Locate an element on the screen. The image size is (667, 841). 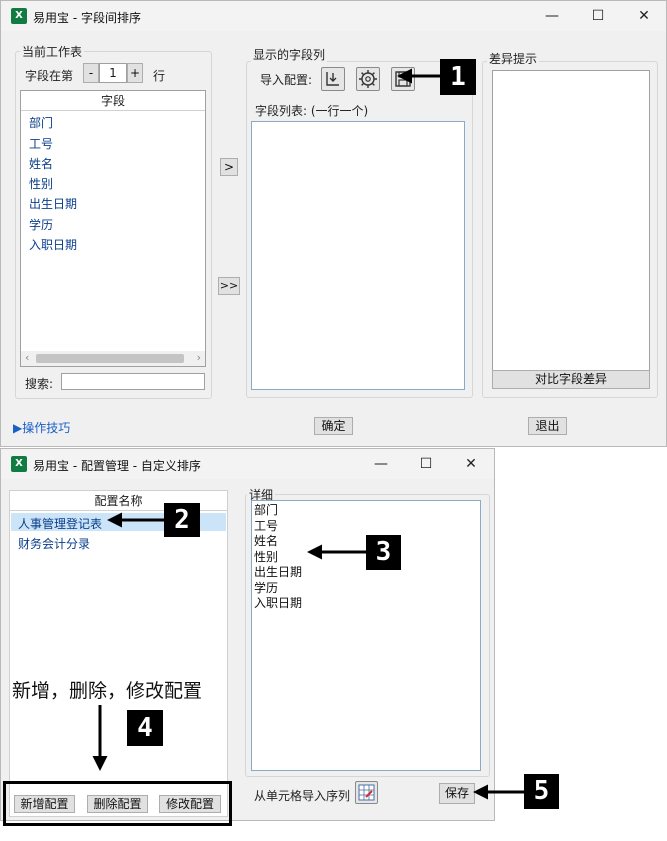
annotation-badge-4: 4 is located at coordinates (145, 728).